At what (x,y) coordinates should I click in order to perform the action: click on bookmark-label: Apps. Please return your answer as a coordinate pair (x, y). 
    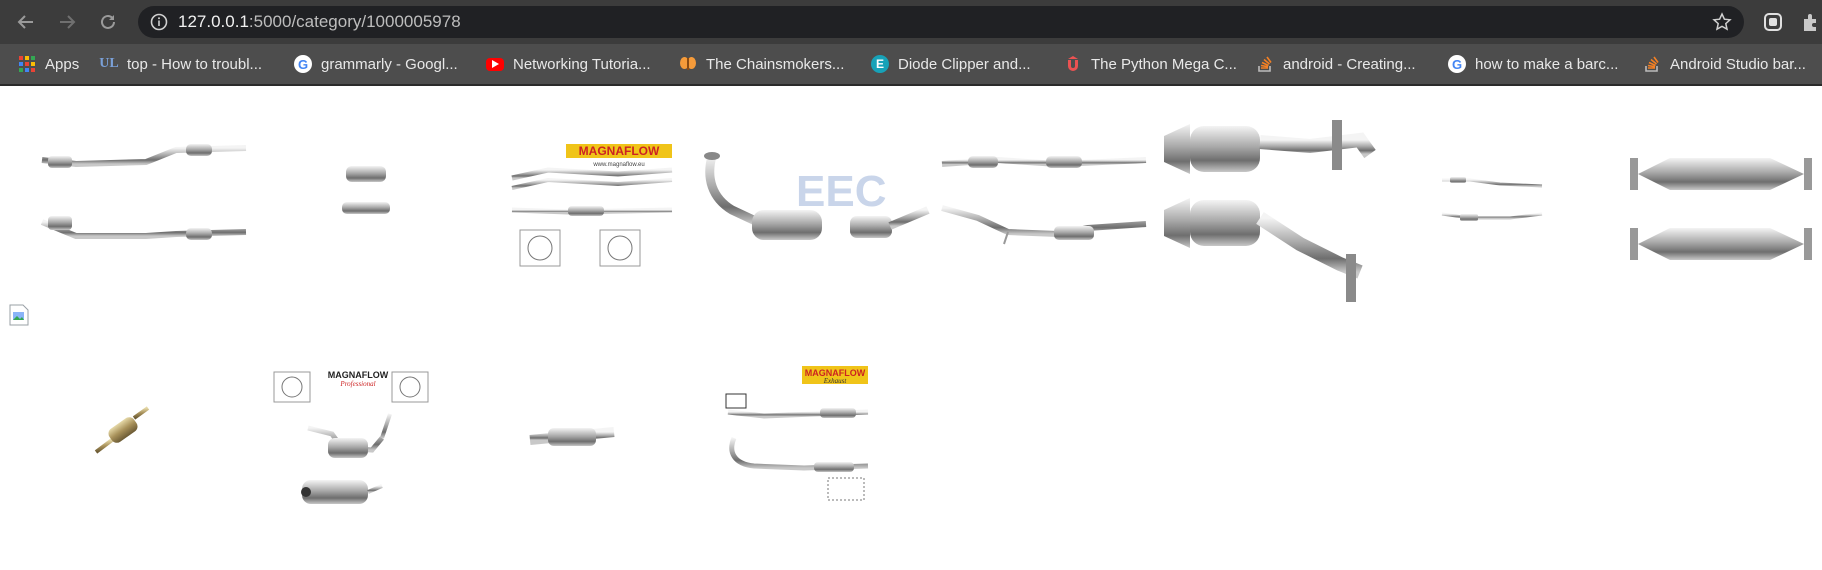
    Looking at the image, I should click on (62, 64).